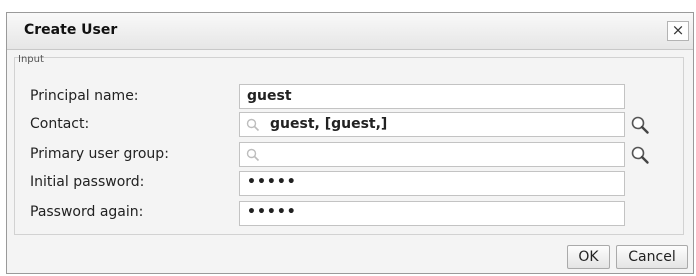  Describe the element at coordinates (272, 182) in the screenshot. I see `initial-password-value: •••••` at that location.